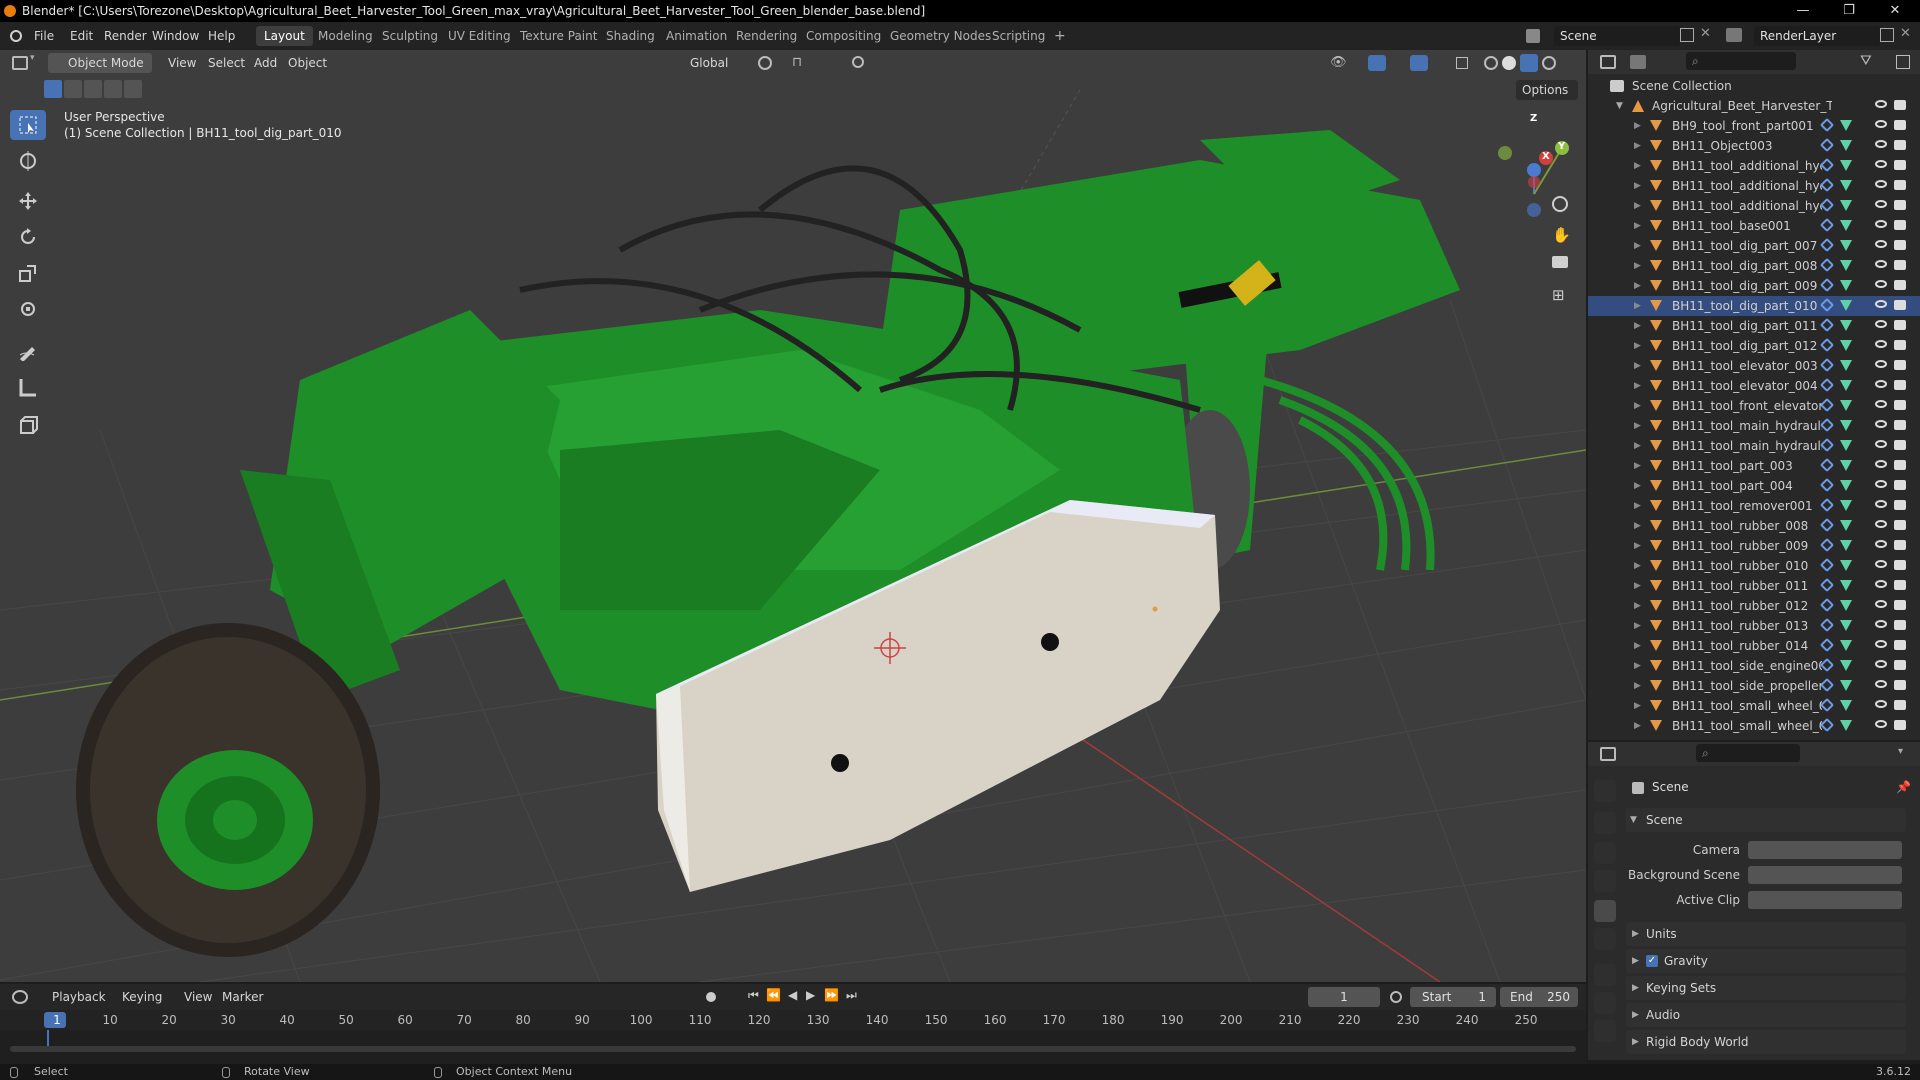 This screenshot has width=1920, height=1080. What do you see at coordinates (284, 36) in the screenshot?
I see `tab-layout: Layout` at bounding box center [284, 36].